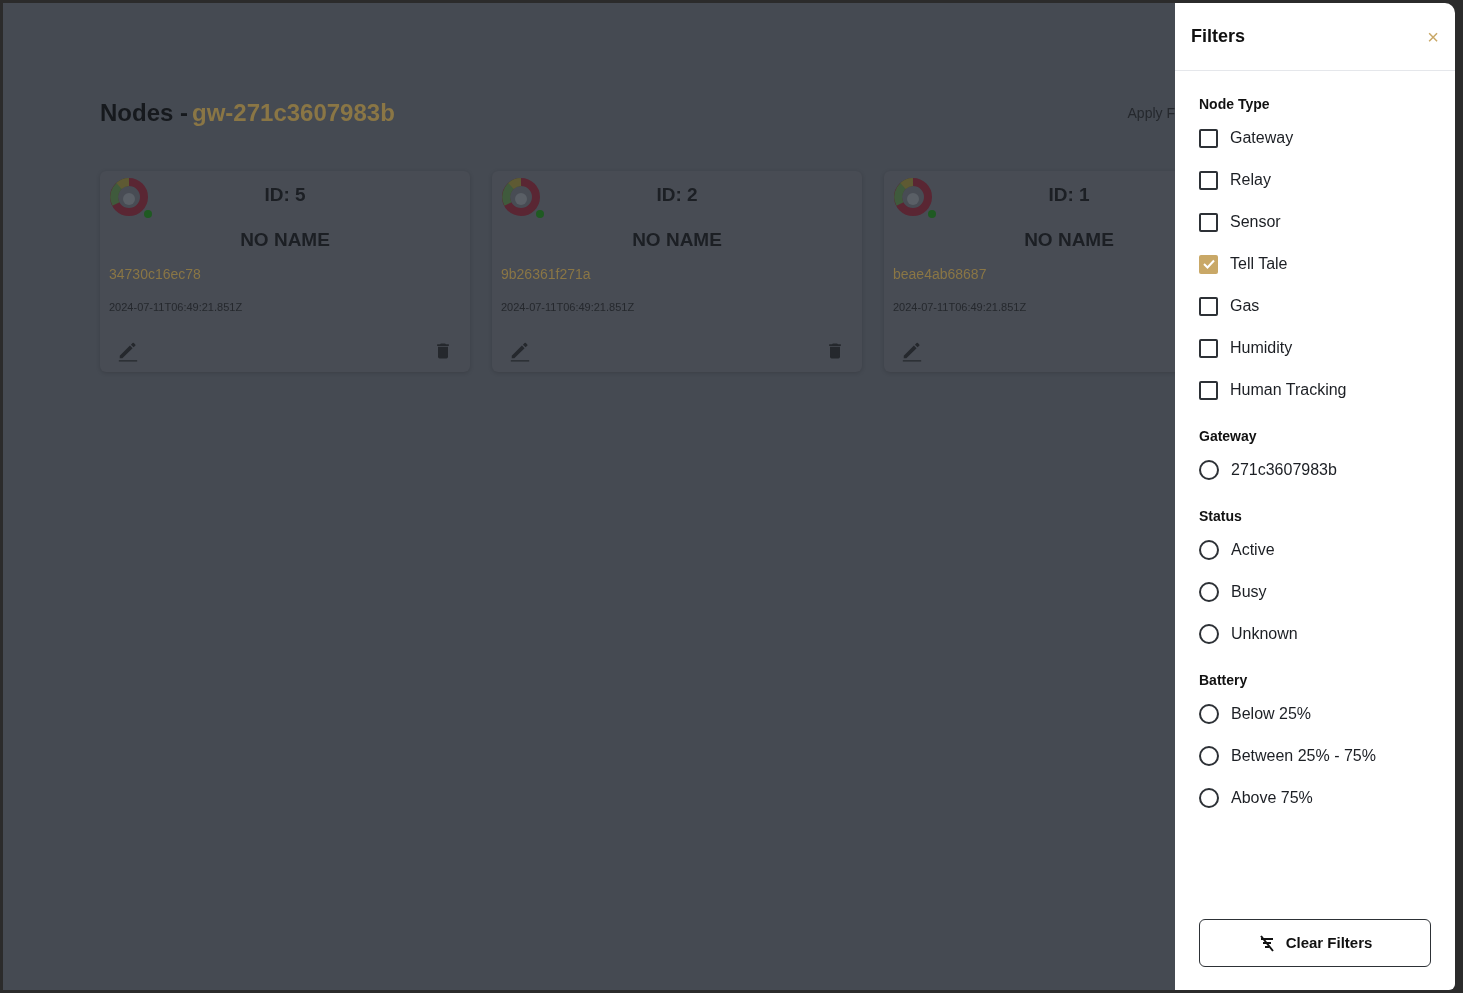  I want to click on node-address: beae4ab68687, so click(940, 274).